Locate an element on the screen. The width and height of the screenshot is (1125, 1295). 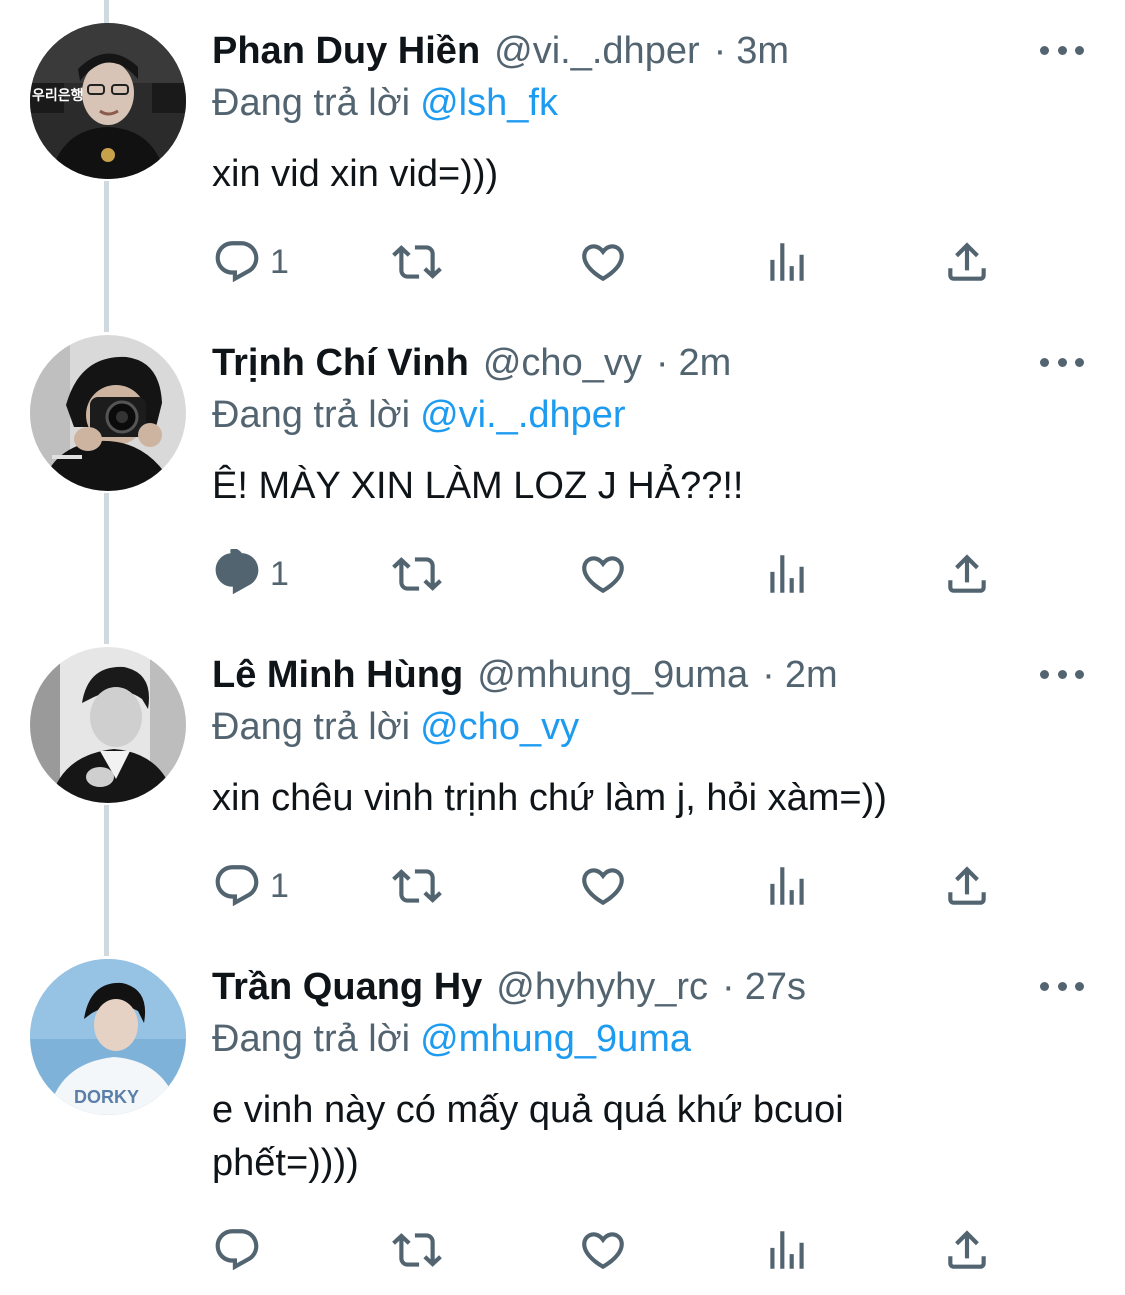
reply-mention-link: @vi._.dhper is located at coordinates (522, 415).